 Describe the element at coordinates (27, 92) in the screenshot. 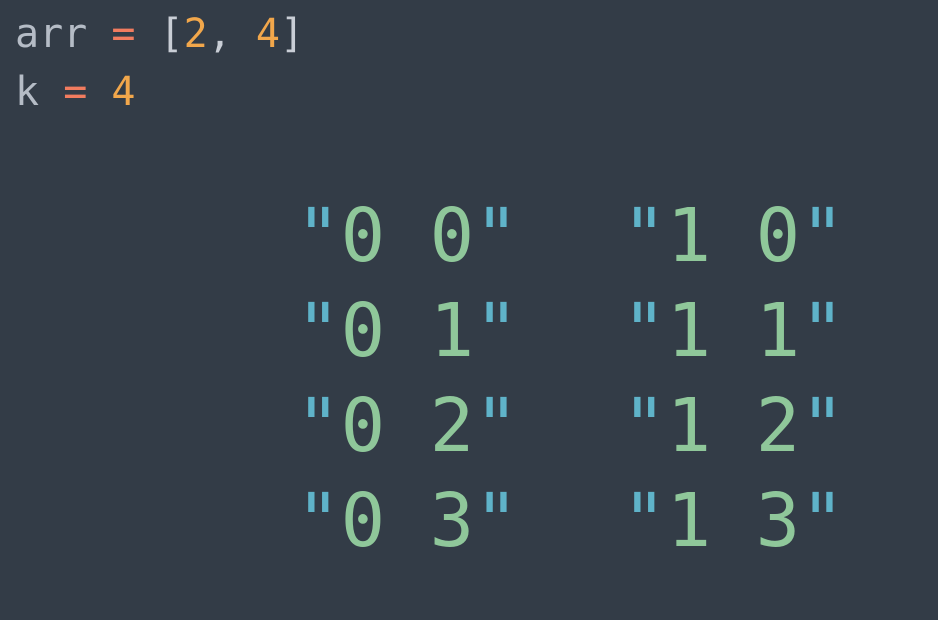

I see `k-identifier: k` at that location.